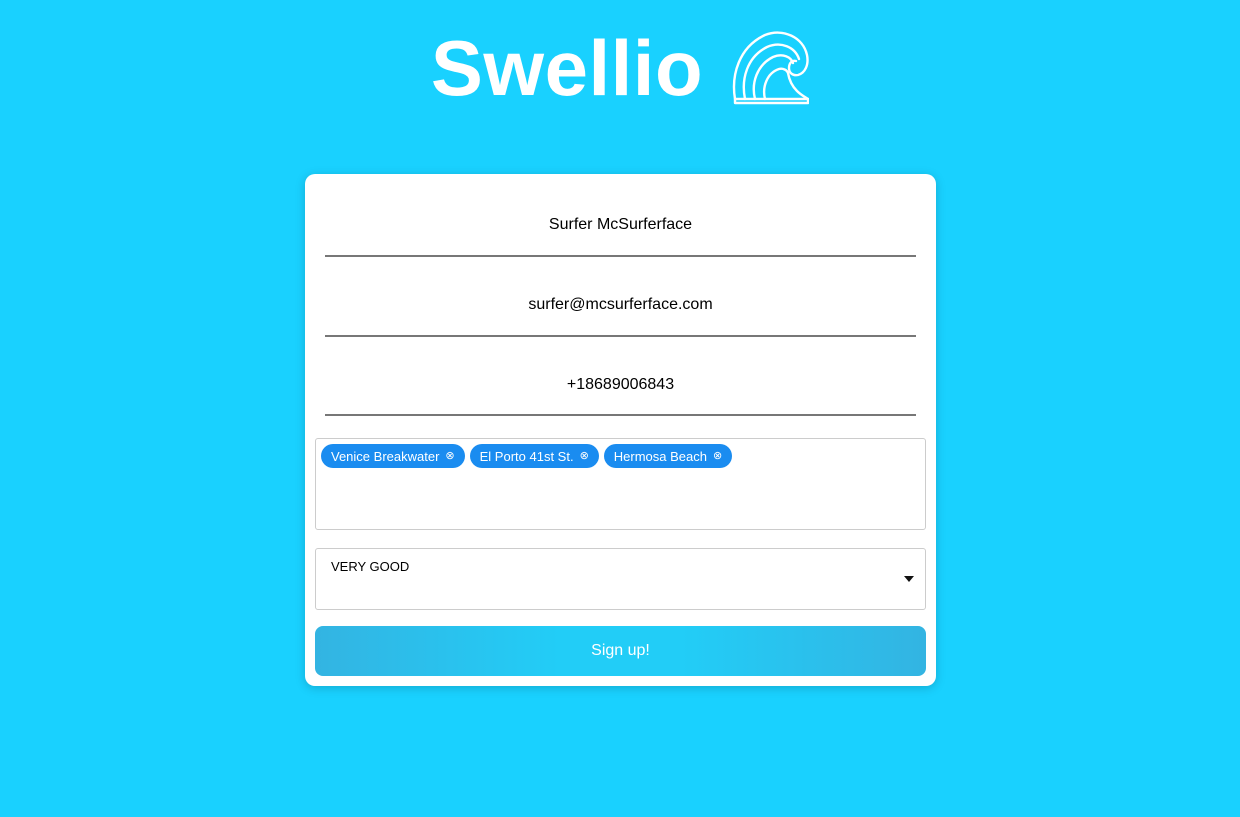 This screenshot has height=817, width=1240. I want to click on spot-tag-label: Hermosa Beach, so click(660, 456).